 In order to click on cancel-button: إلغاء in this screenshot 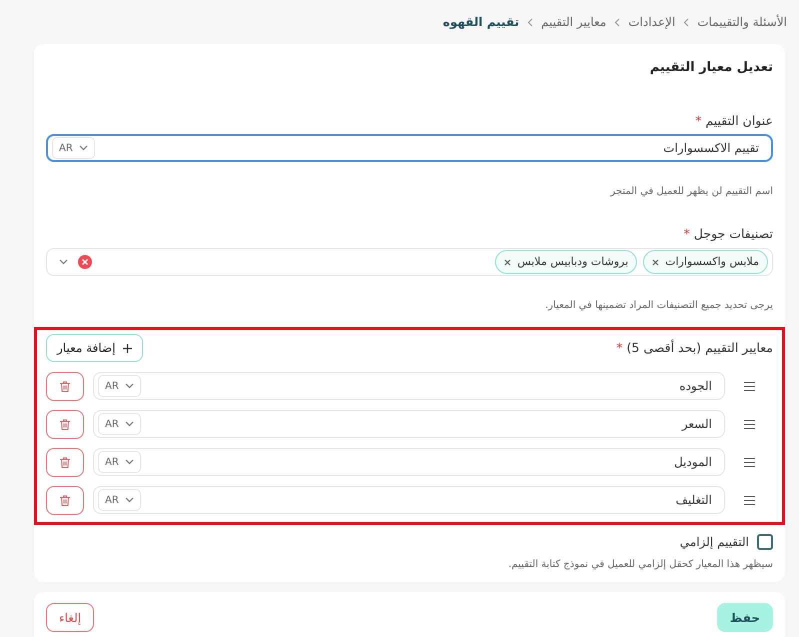, I will do `click(70, 617)`.